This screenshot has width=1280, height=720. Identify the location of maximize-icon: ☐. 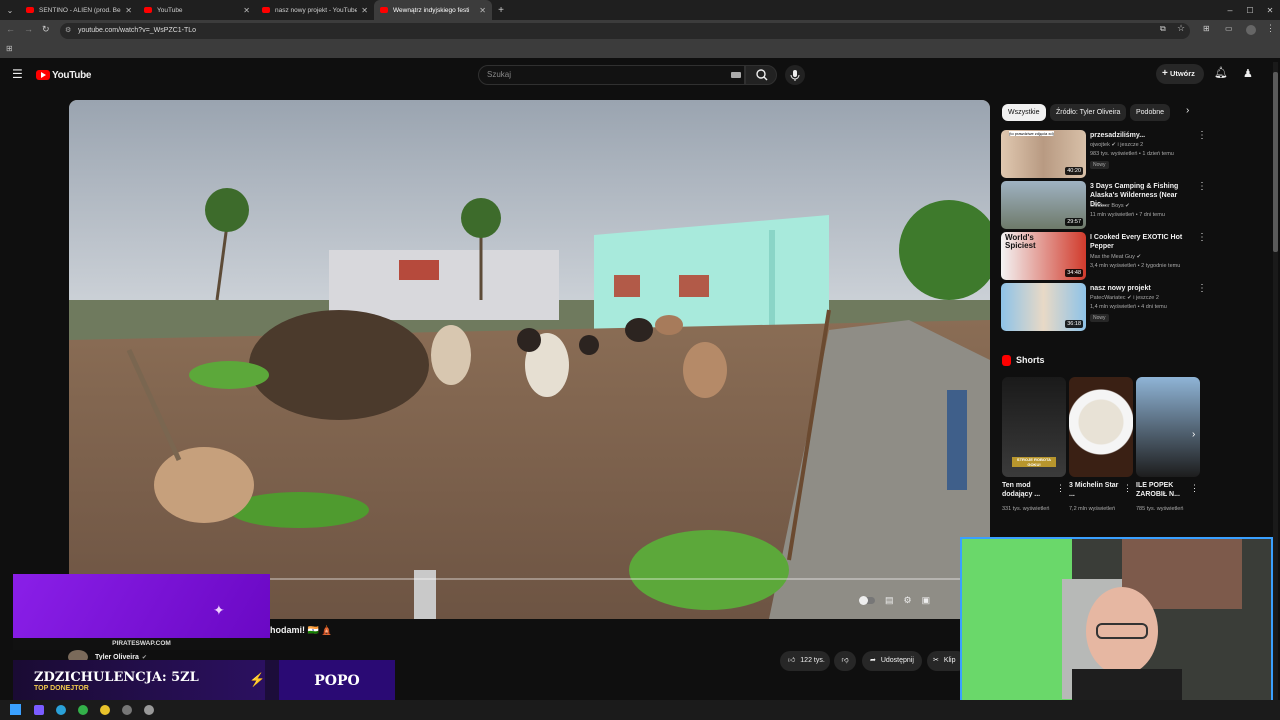
(1250, 10).